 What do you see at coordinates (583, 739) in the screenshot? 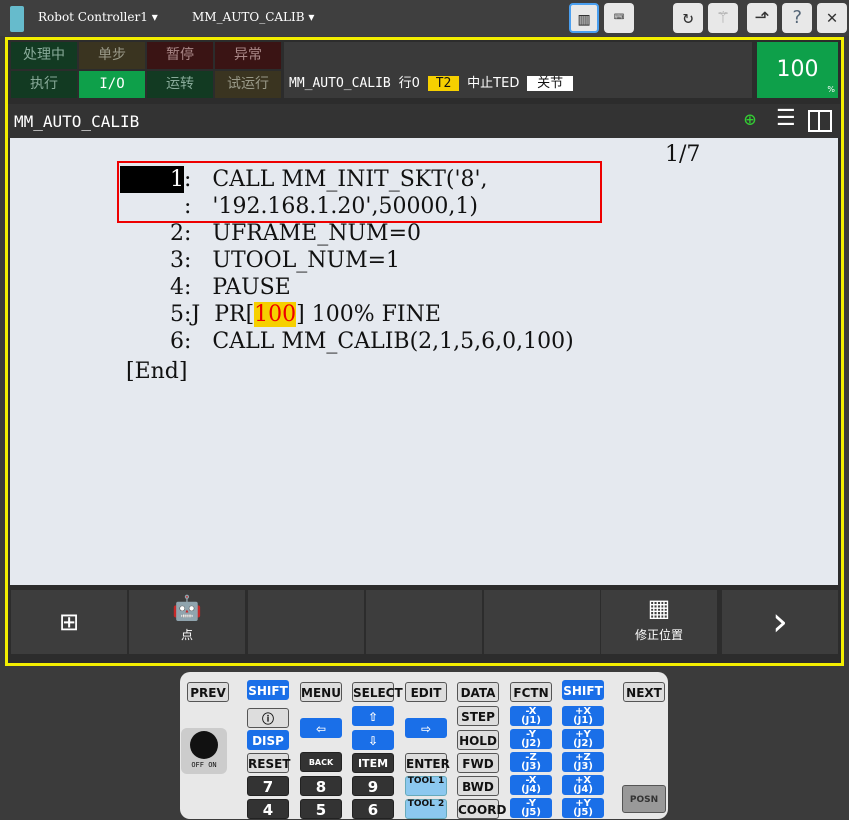
I see `jog-plus-key: +Y (J2)` at bounding box center [583, 739].